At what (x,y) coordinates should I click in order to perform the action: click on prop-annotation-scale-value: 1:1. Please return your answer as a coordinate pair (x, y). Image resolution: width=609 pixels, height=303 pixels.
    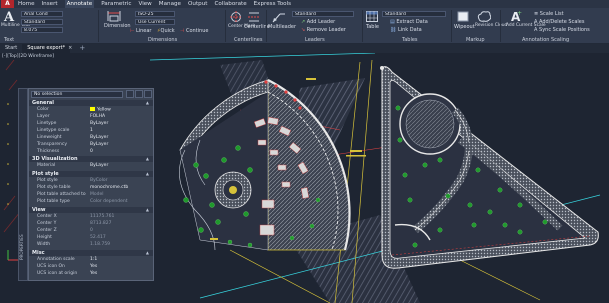
    Looking at the image, I should click on (93, 259).